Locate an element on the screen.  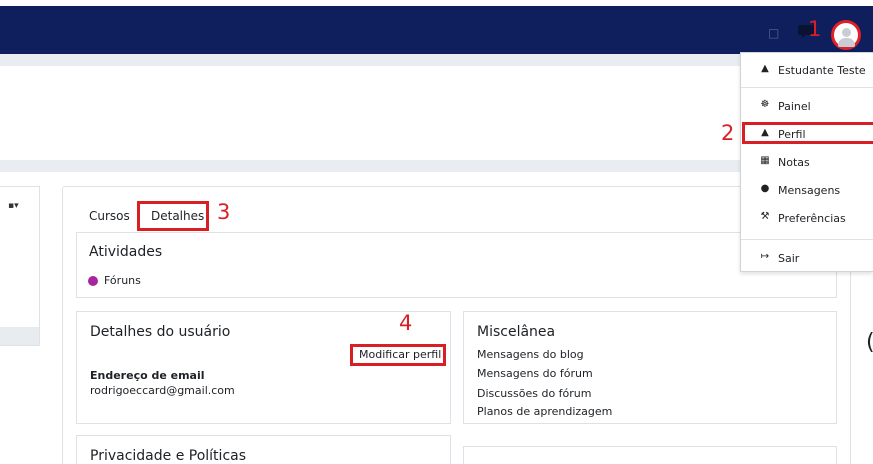
dropdown-caret-icon: ▪▾ is located at coordinates (13, 206).